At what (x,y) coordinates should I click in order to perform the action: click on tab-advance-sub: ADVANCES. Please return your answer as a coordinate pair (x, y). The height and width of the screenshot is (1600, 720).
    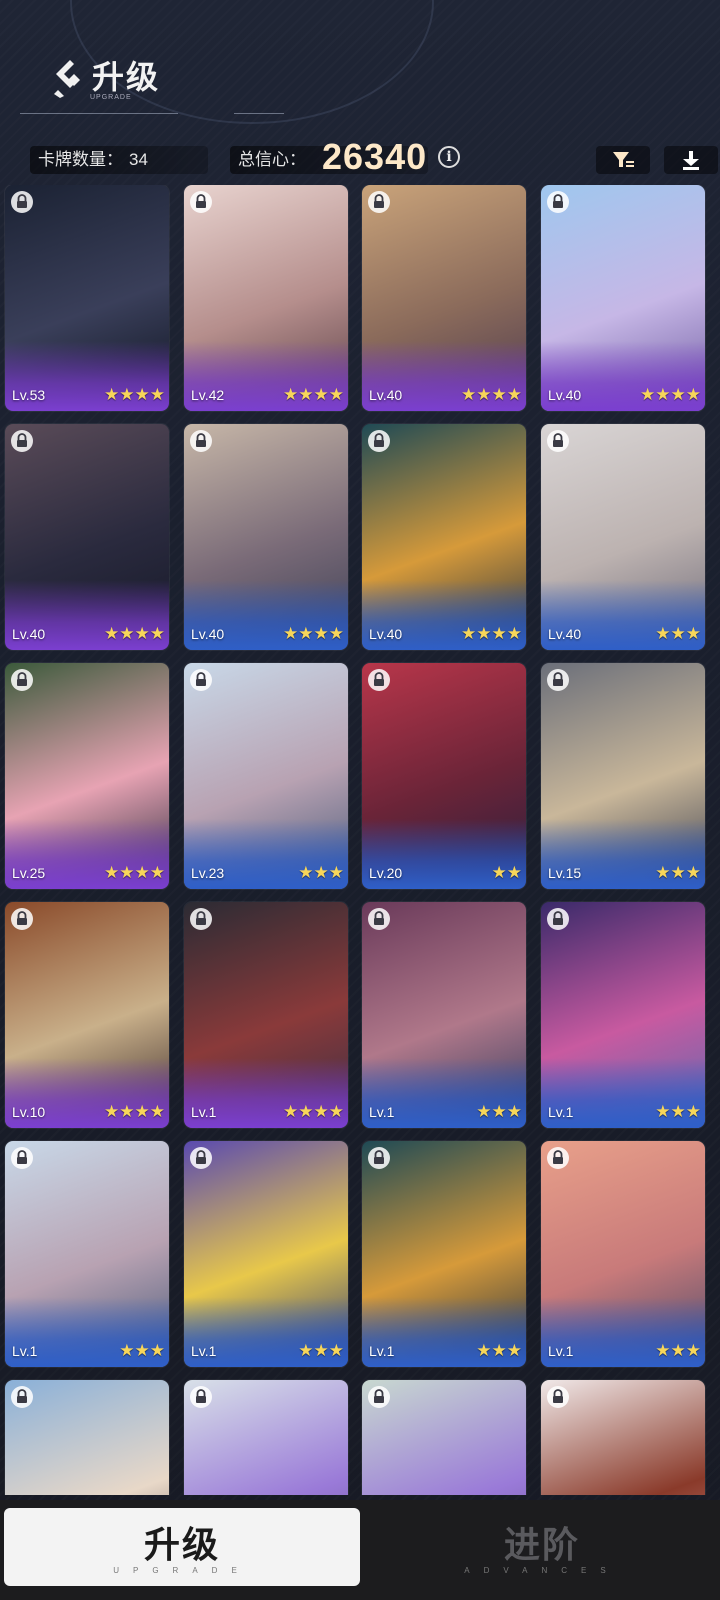
    Looking at the image, I should click on (542, 1570).